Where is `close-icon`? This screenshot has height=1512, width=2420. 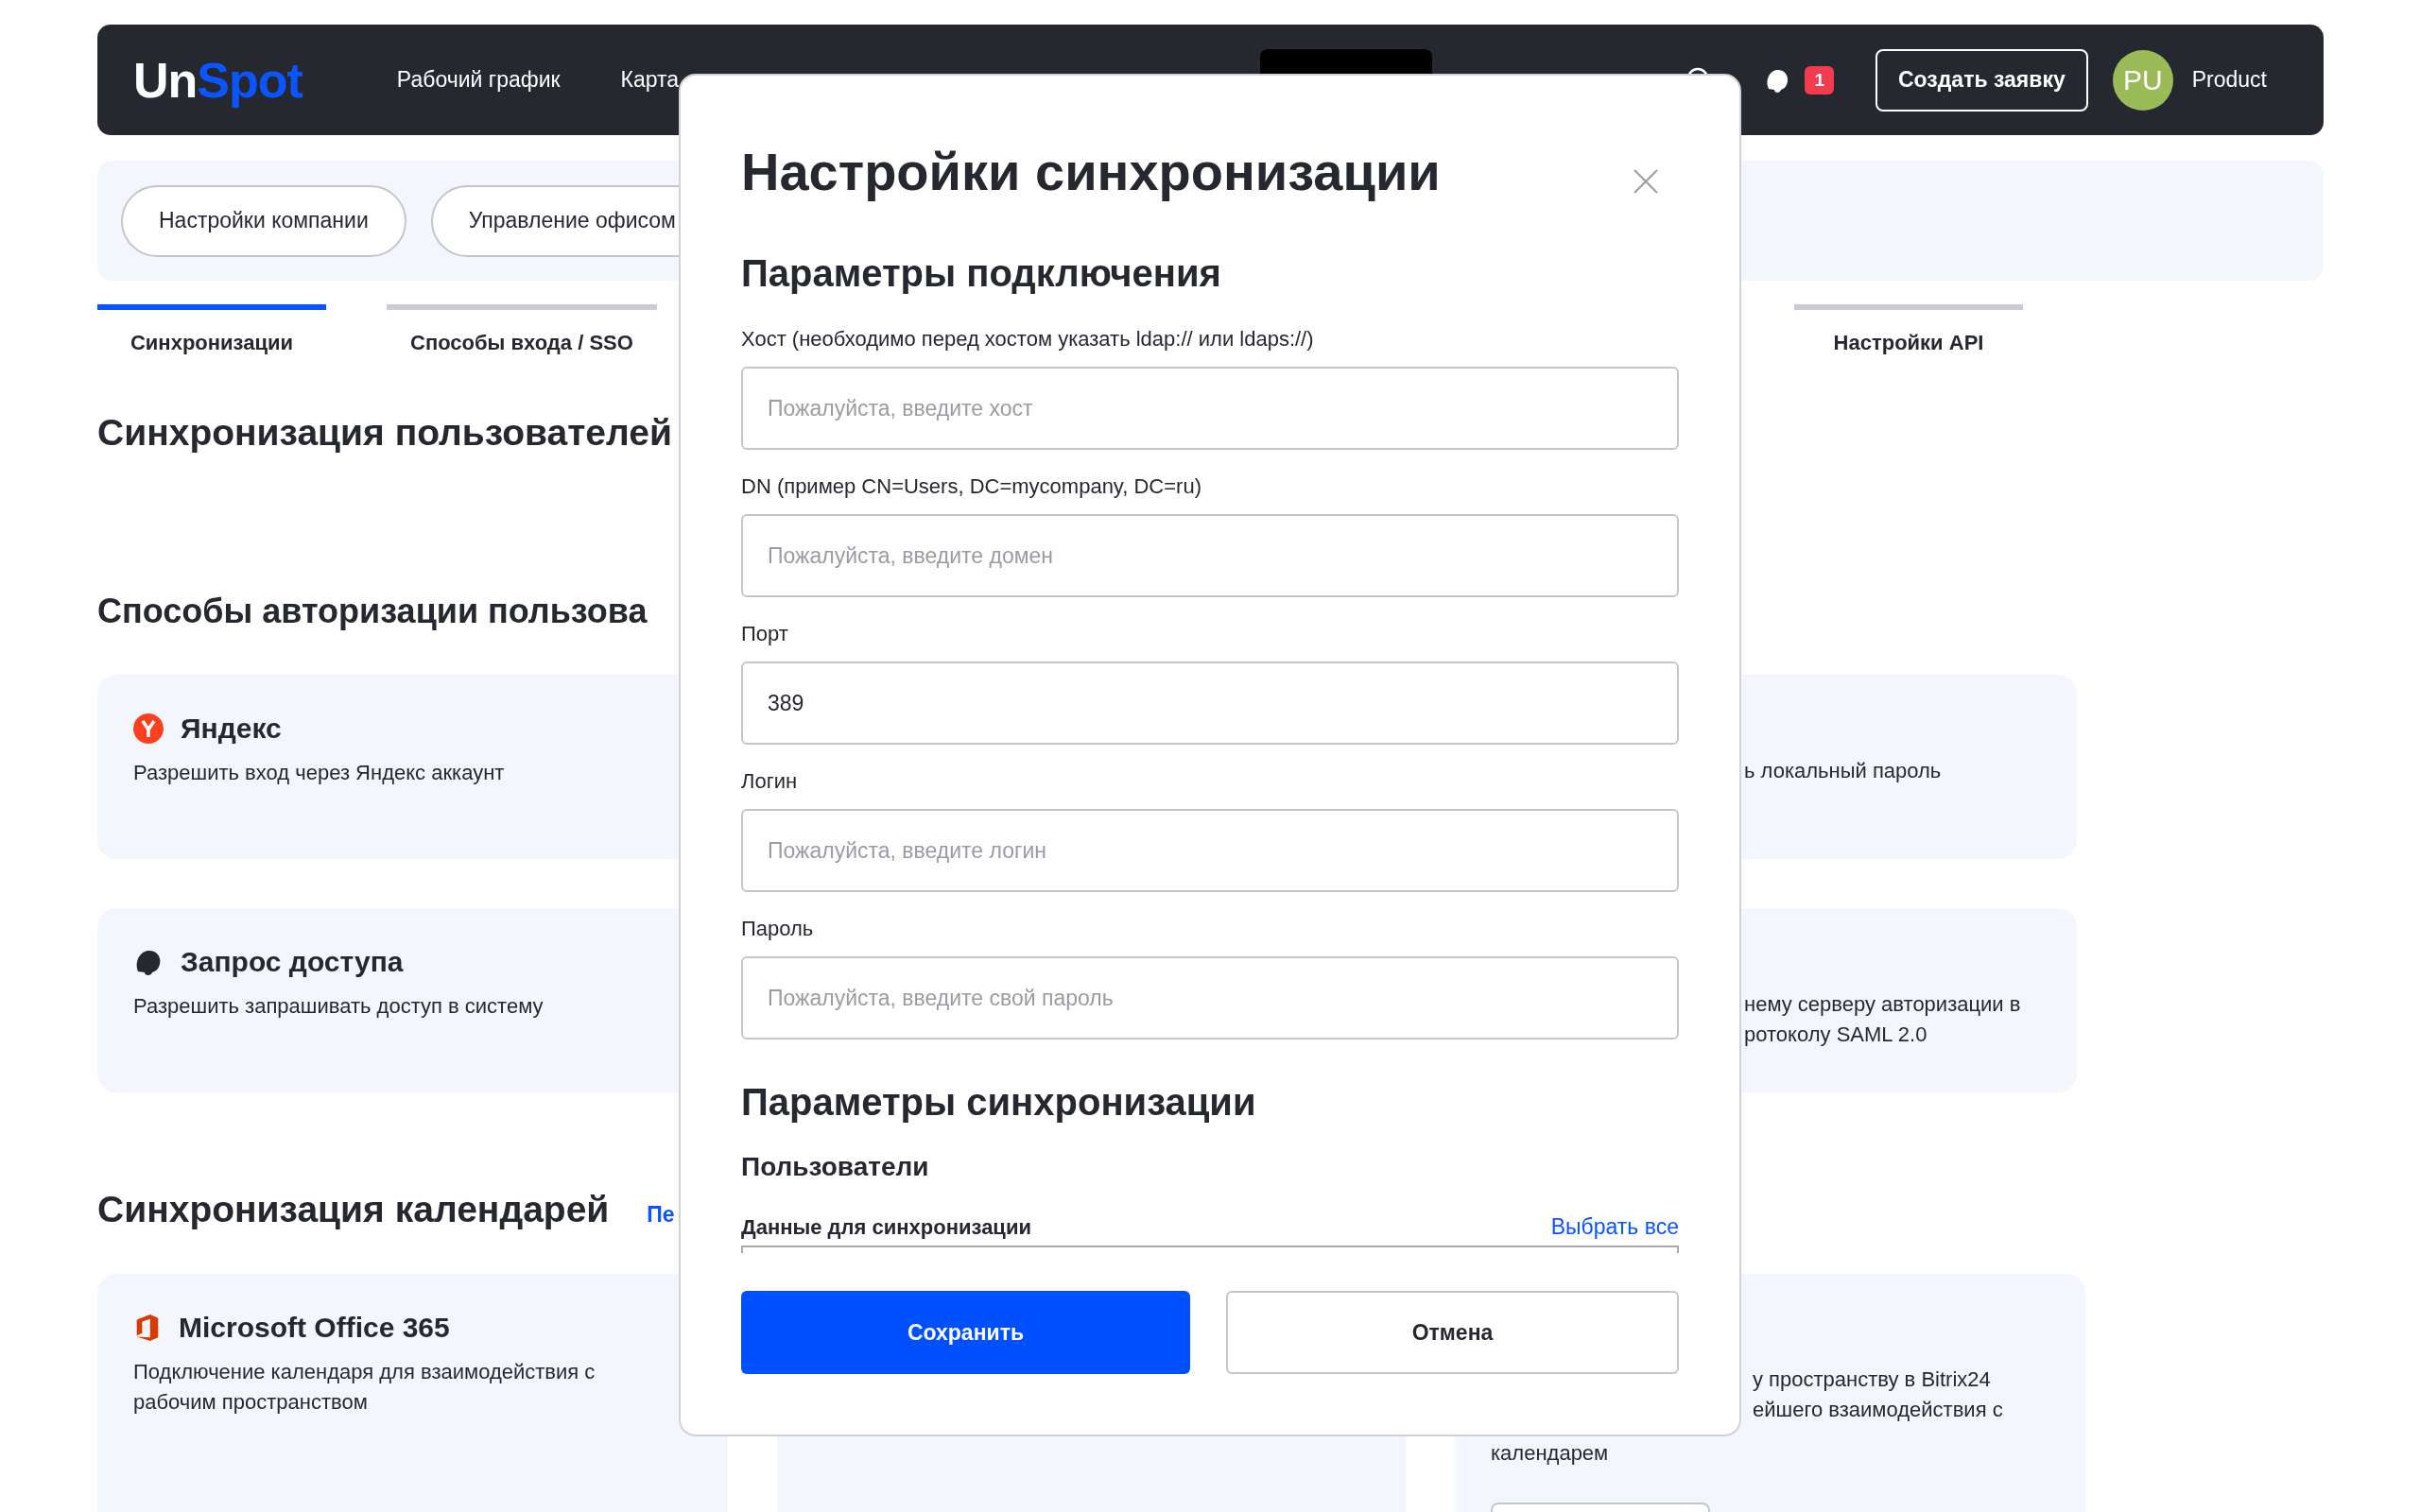
close-icon is located at coordinates (1646, 181).